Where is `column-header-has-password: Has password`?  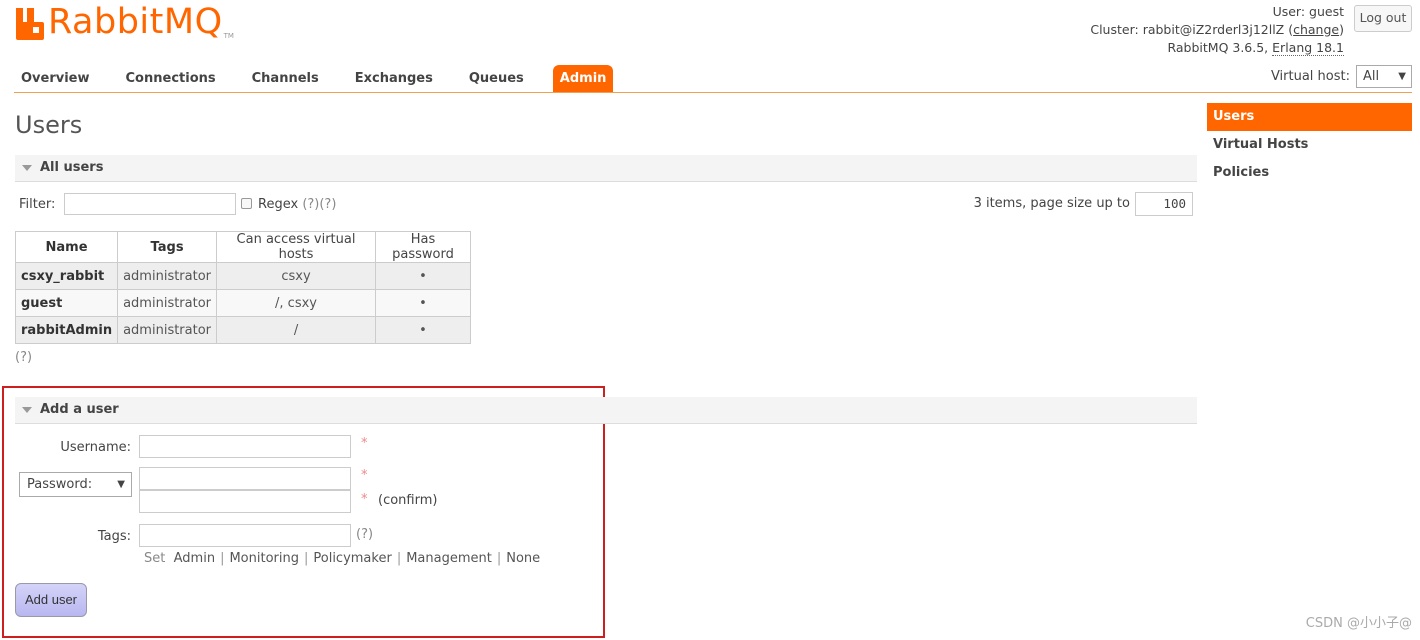
column-header-has-password: Has password is located at coordinates (423, 247).